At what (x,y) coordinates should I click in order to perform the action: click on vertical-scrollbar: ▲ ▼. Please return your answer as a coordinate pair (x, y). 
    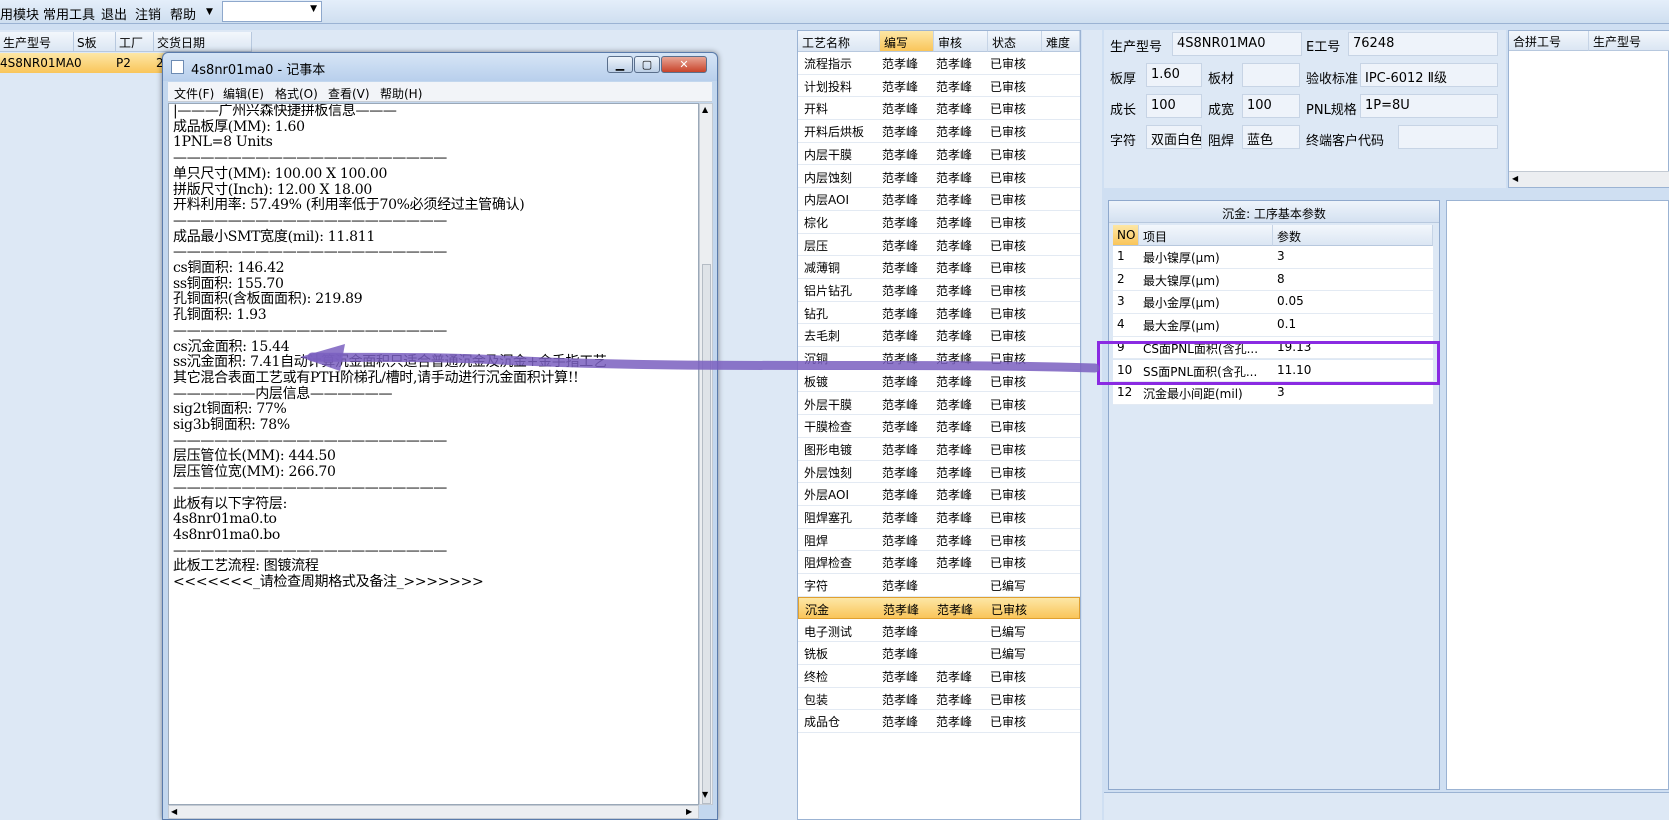
    Looking at the image, I should click on (706, 454).